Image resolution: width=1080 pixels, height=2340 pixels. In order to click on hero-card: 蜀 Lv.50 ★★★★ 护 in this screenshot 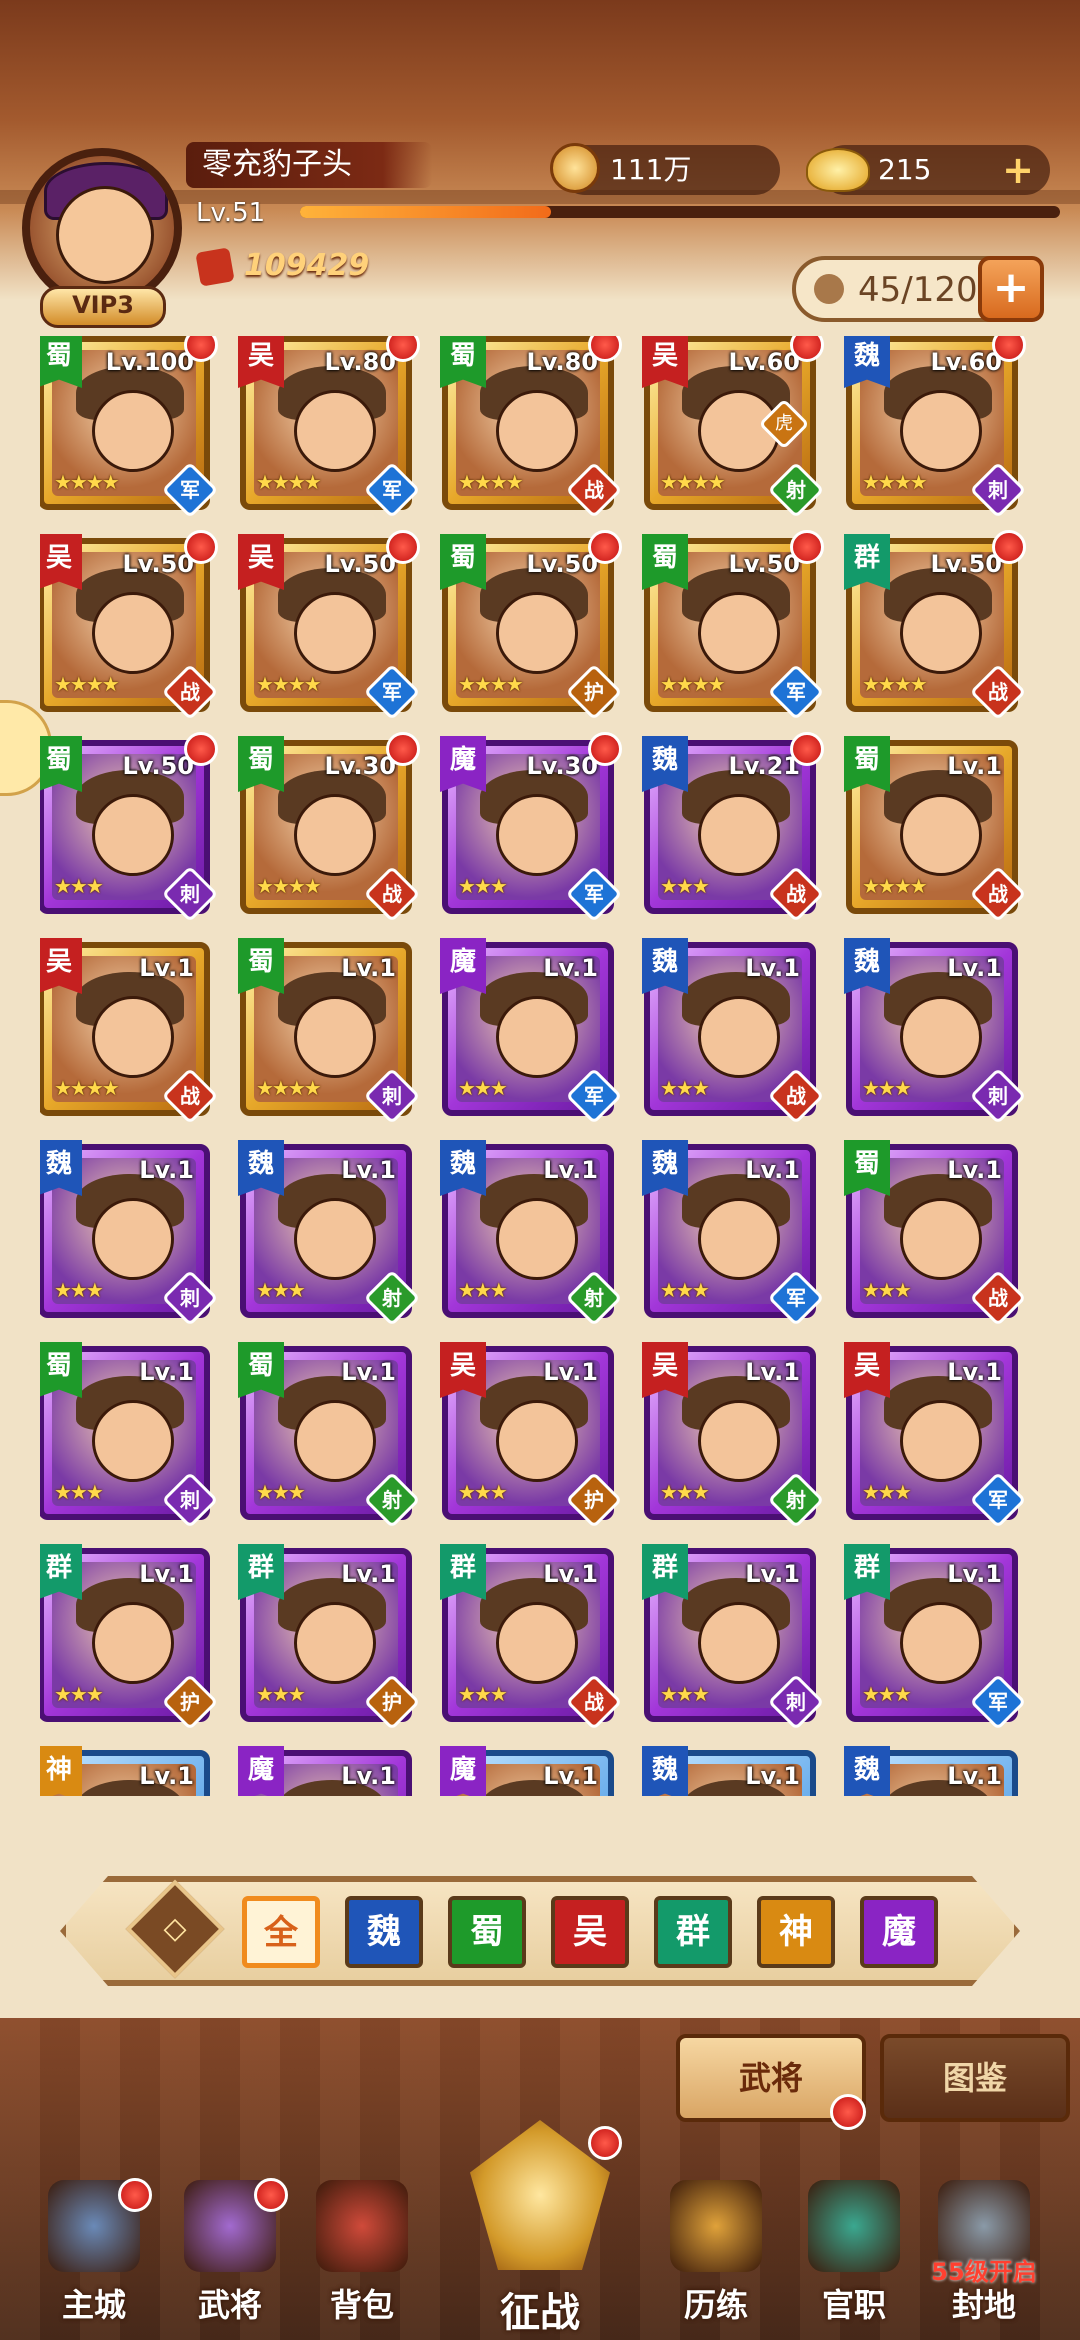, I will do `click(531, 625)`.